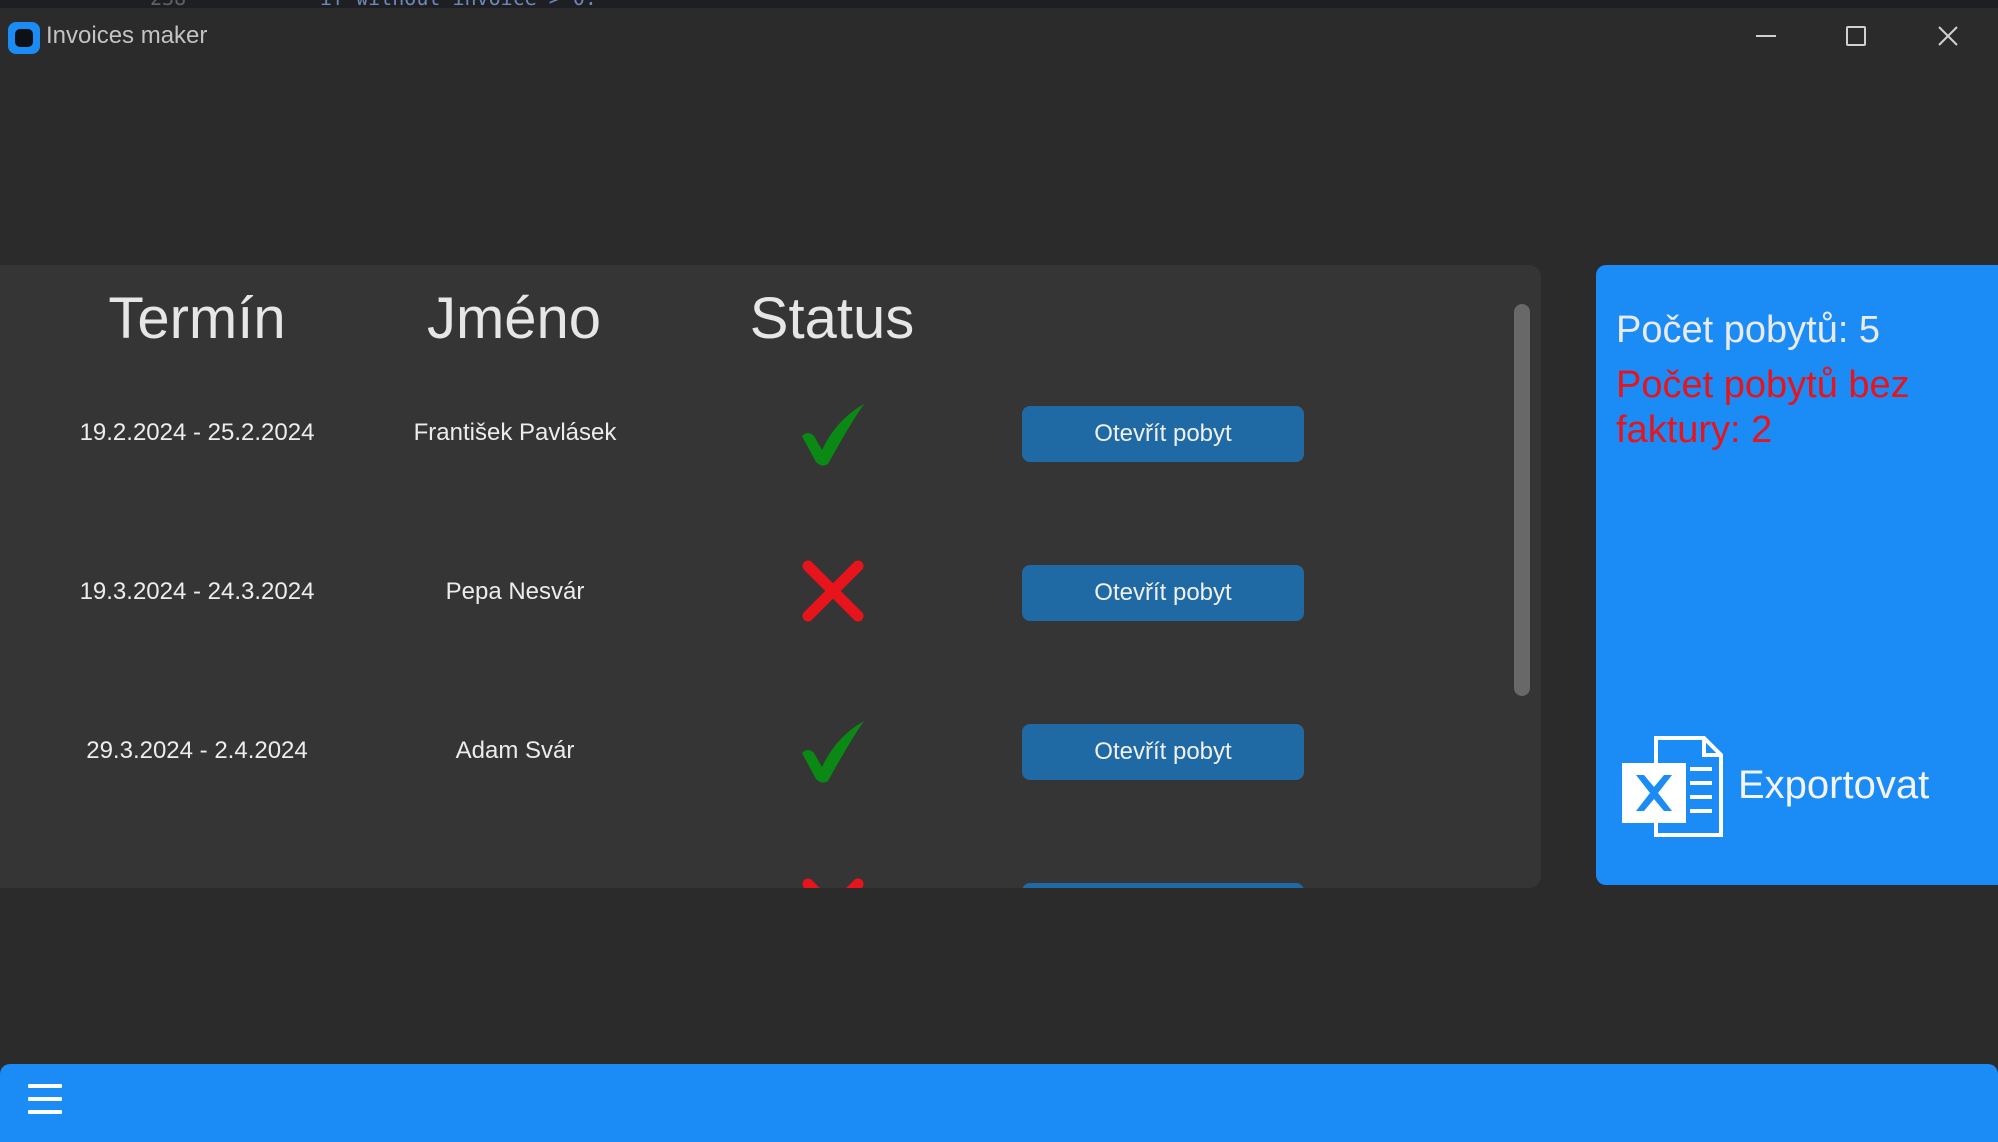  I want to click on background-editor-strip: 238 if without_invoice > 0:, so click(999, 4).